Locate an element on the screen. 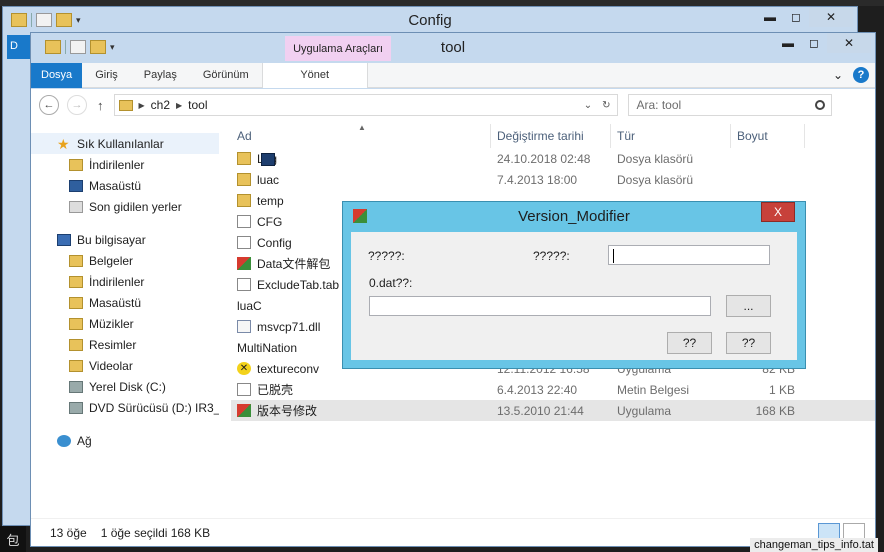 This screenshot has height=552, width=884. tab-file: Dosya is located at coordinates (57, 75).